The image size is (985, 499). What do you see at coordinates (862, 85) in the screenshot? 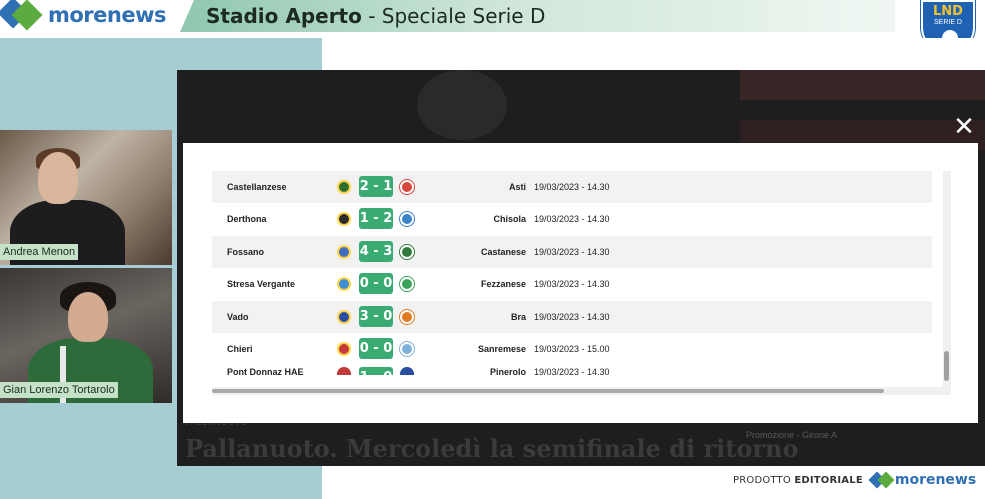
I see `side-banner` at bounding box center [862, 85].